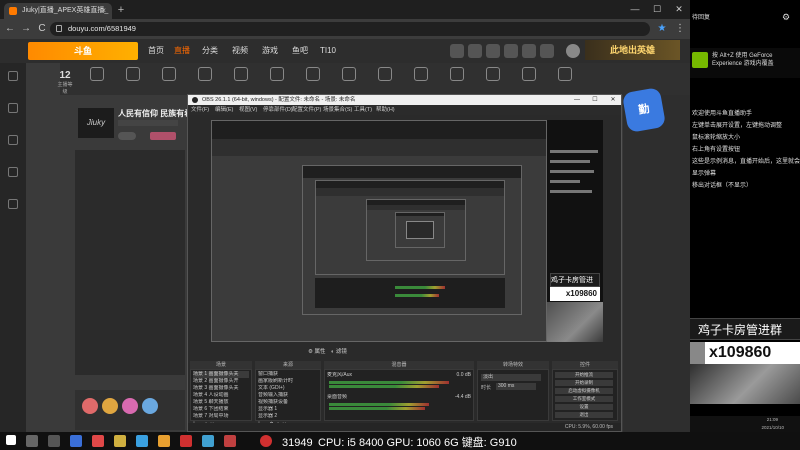  I want to click on avatar, so click(573, 51).